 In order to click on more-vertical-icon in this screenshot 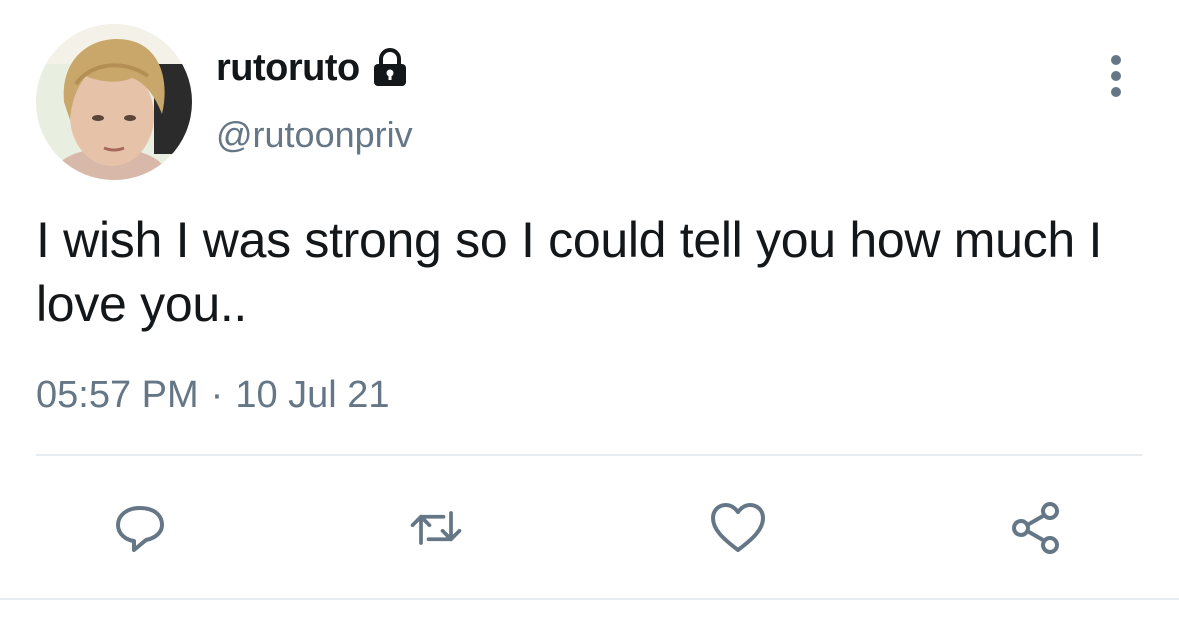, I will do `click(1116, 76)`.